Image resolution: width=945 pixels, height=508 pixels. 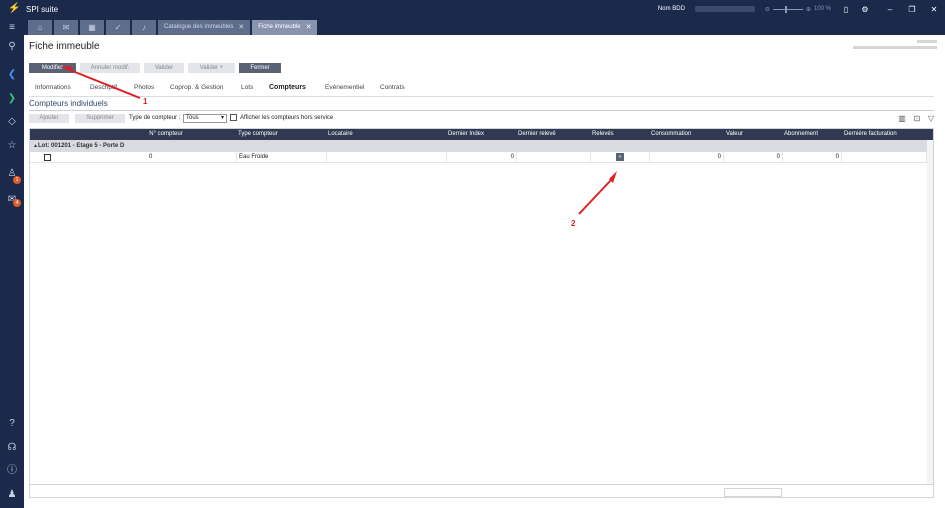 I want to click on ajouter-button: Ajouter, so click(x=49, y=118).